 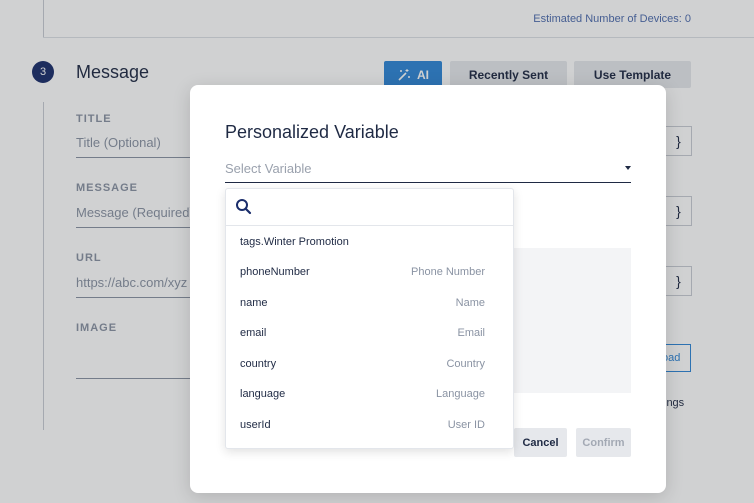 What do you see at coordinates (471, 333) in the screenshot?
I see `option-label: Email` at bounding box center [471, 333].